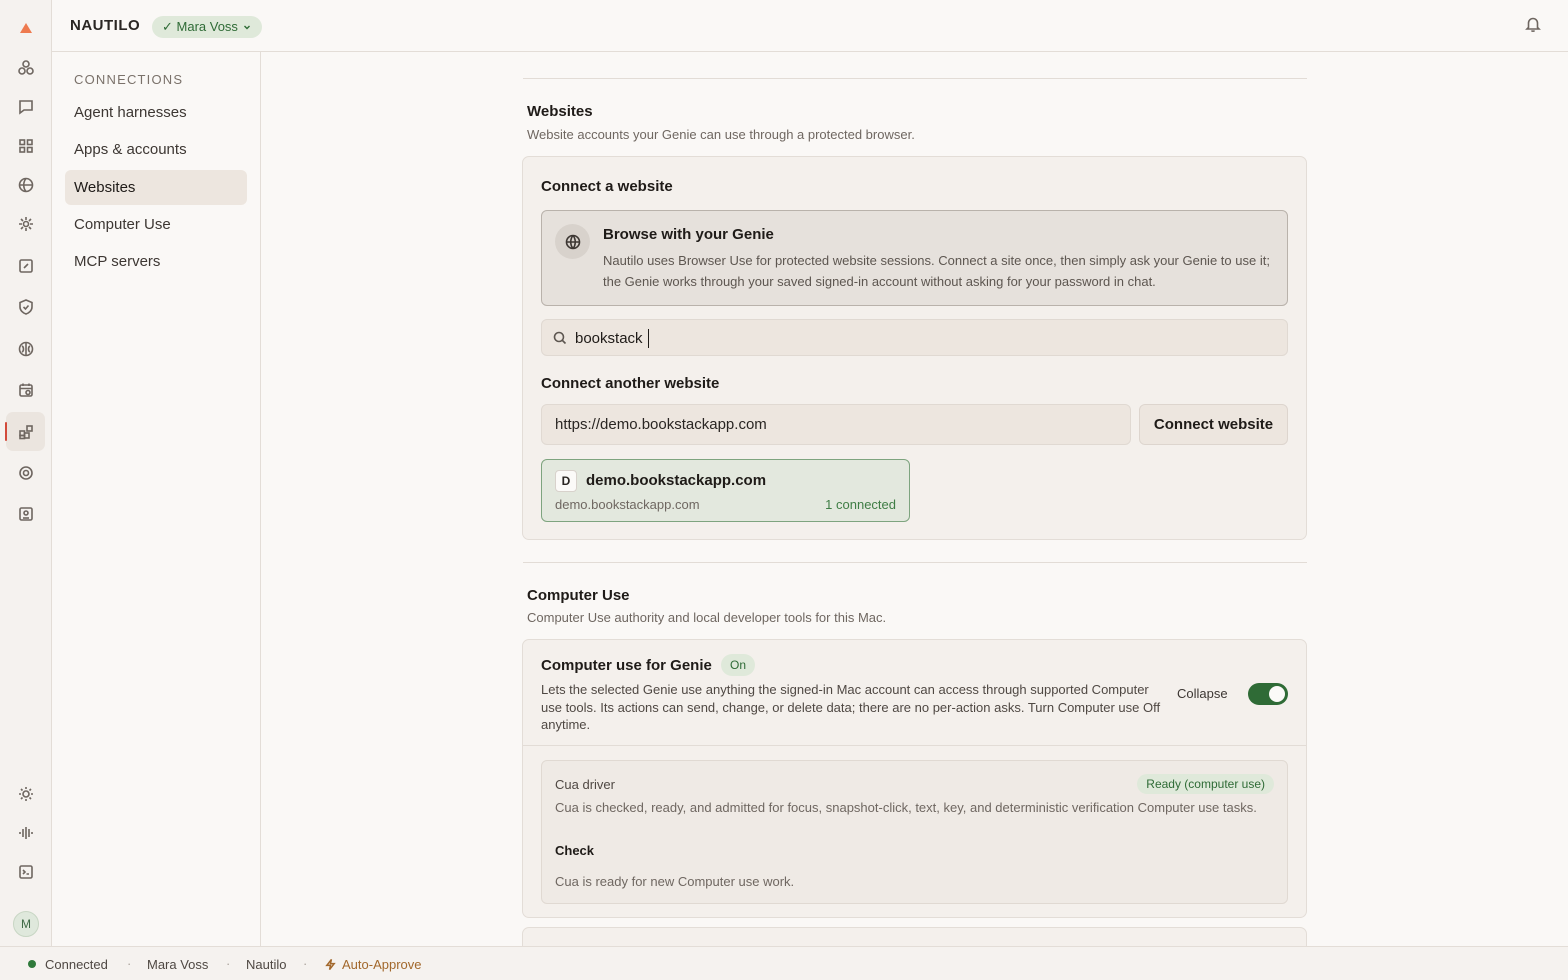 This screenshot has height=980, width=1568. Describe the element at coordinates (246, 27) in the screenshot. I see `chevron-down-icon` at that location.